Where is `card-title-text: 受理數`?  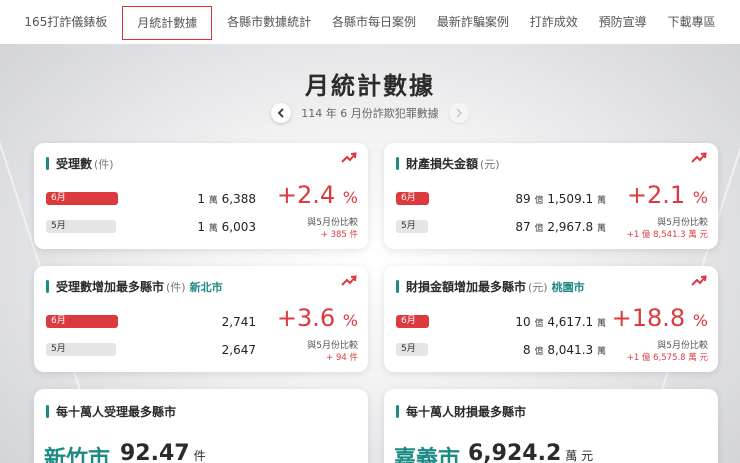 card-title-text: 受理數 is located at coordinates (74, 164).